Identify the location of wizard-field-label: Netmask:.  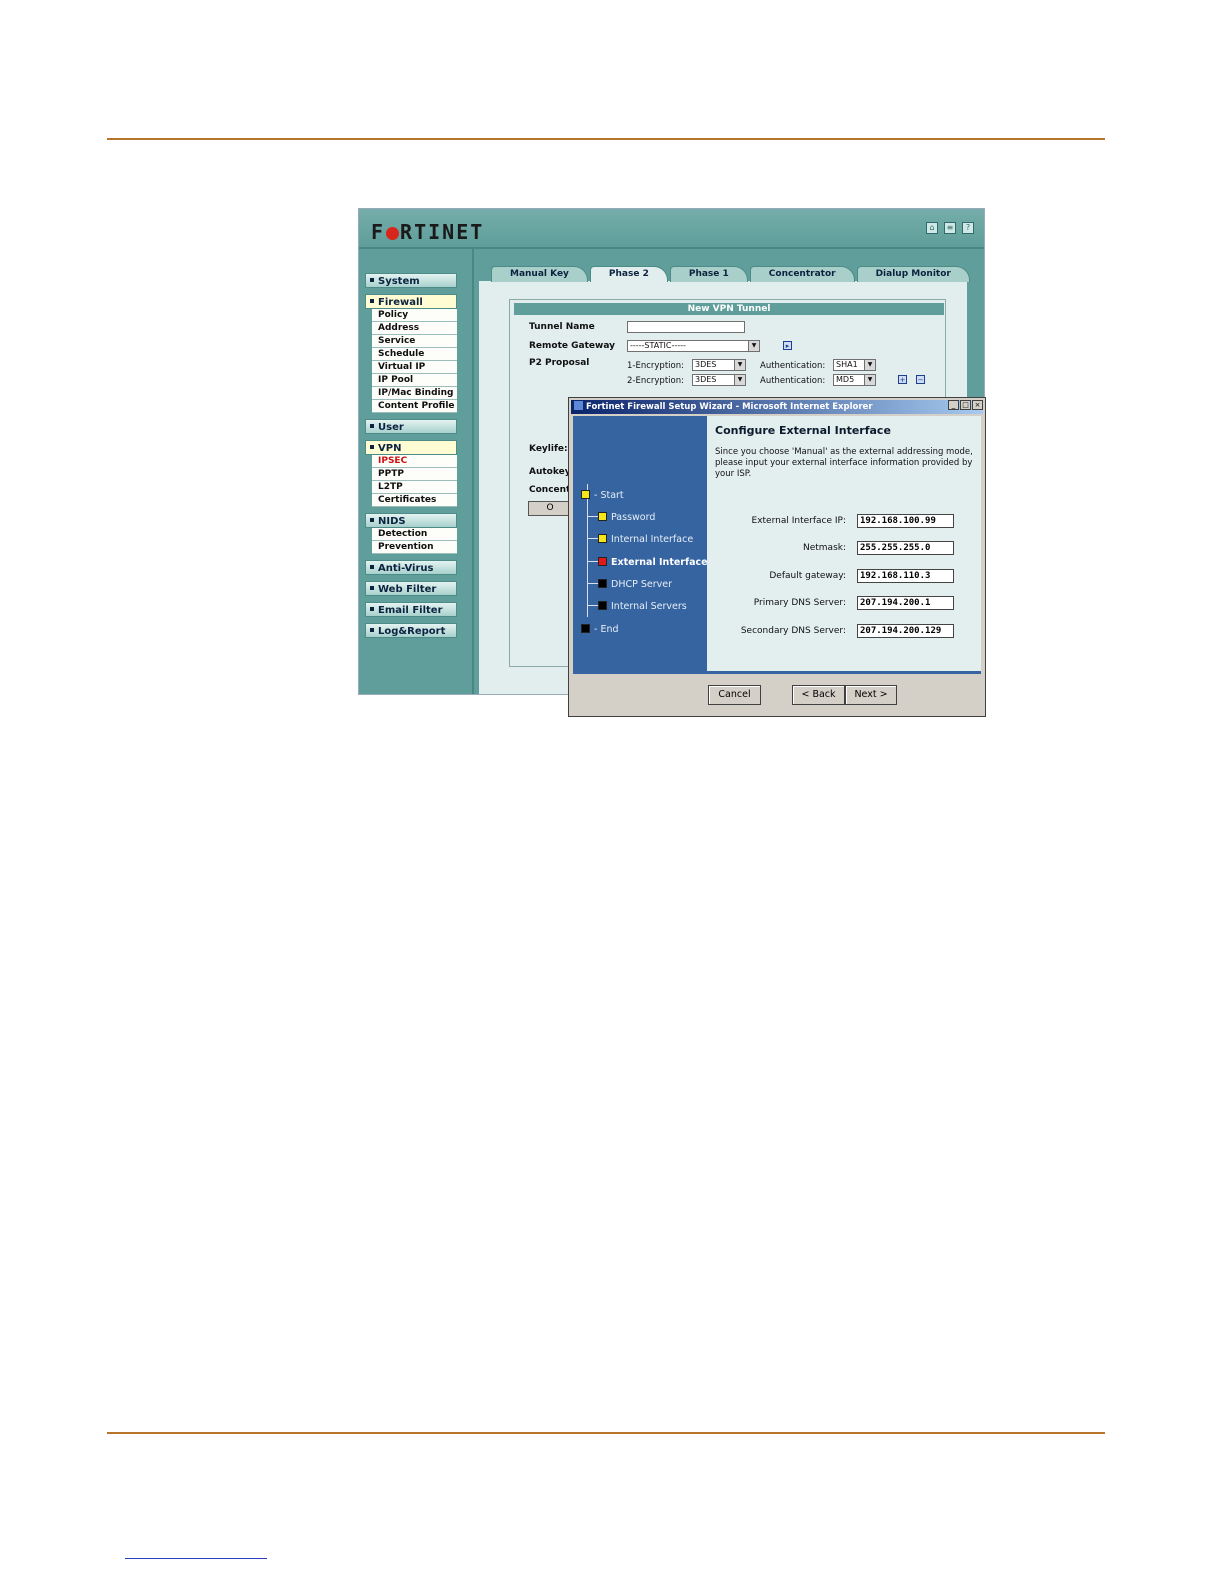
(824, 548).